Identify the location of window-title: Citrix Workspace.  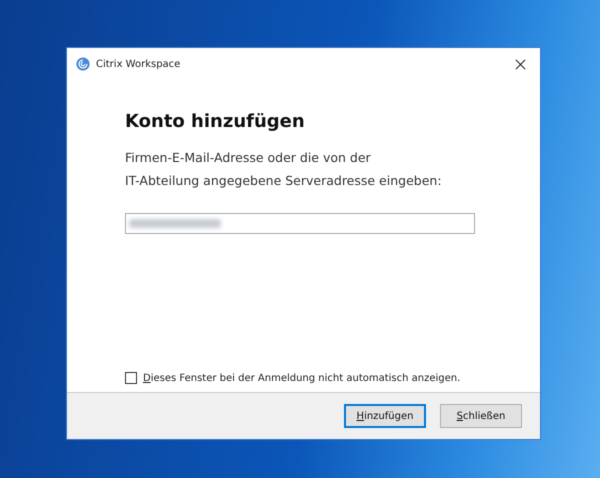
(139, 64).